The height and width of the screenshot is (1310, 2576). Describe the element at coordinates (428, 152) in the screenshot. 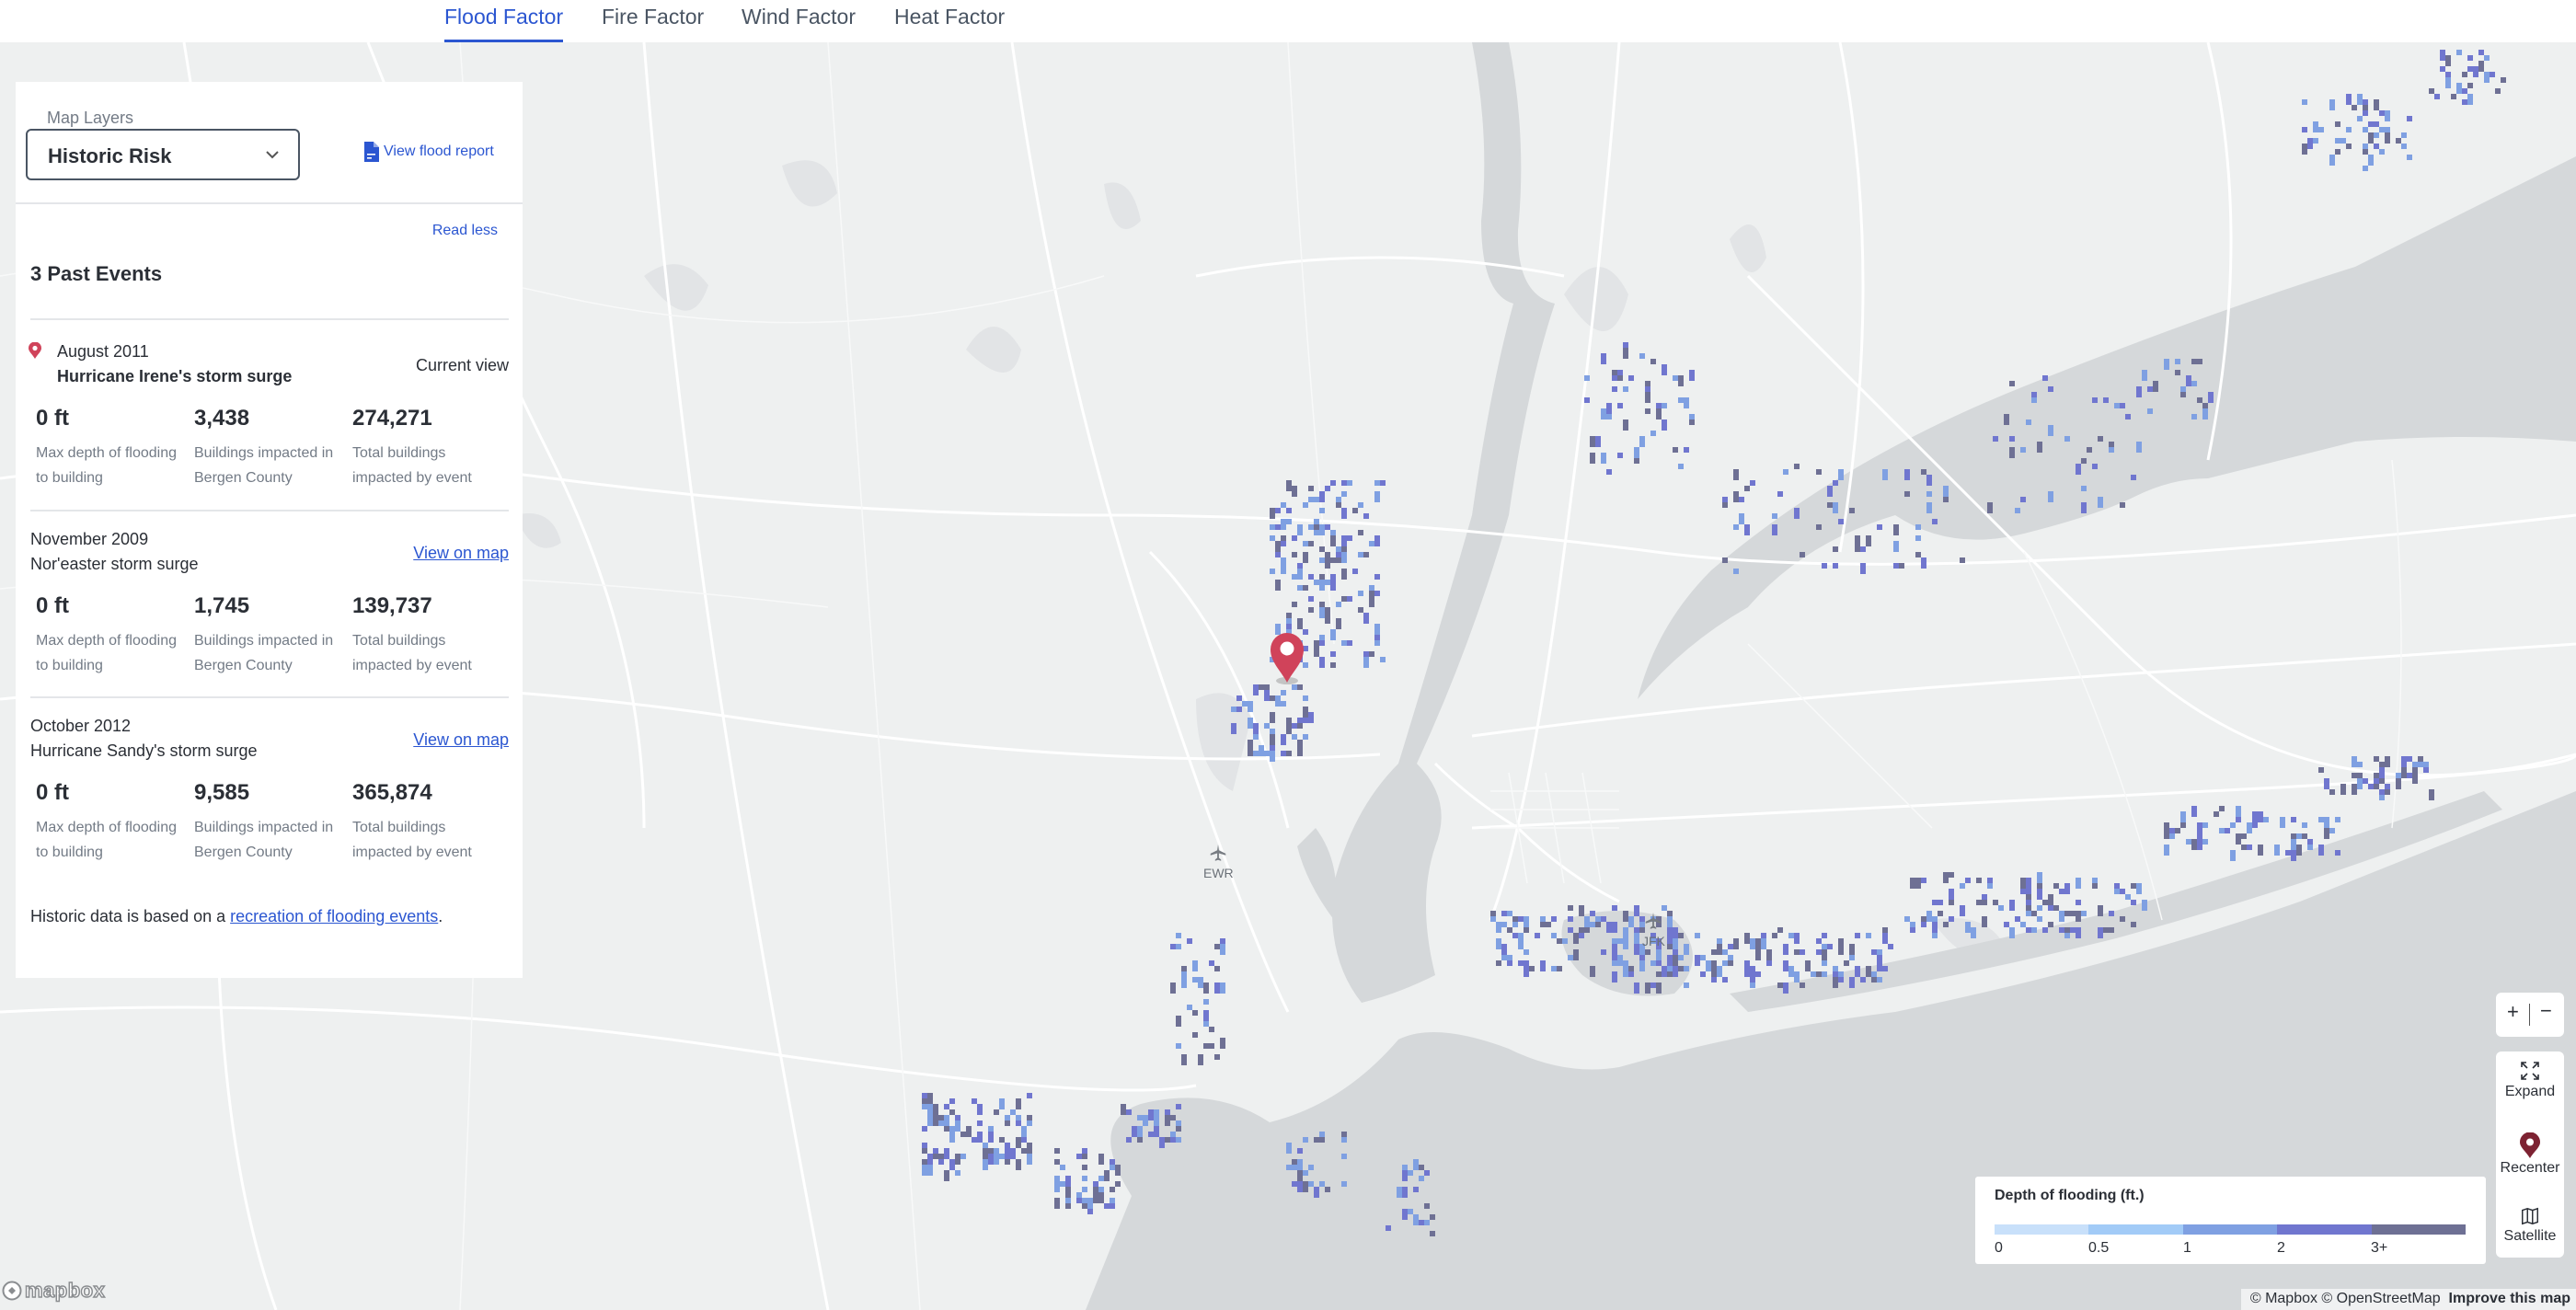

I see `view-flood-report-link: View flood report` at that location.